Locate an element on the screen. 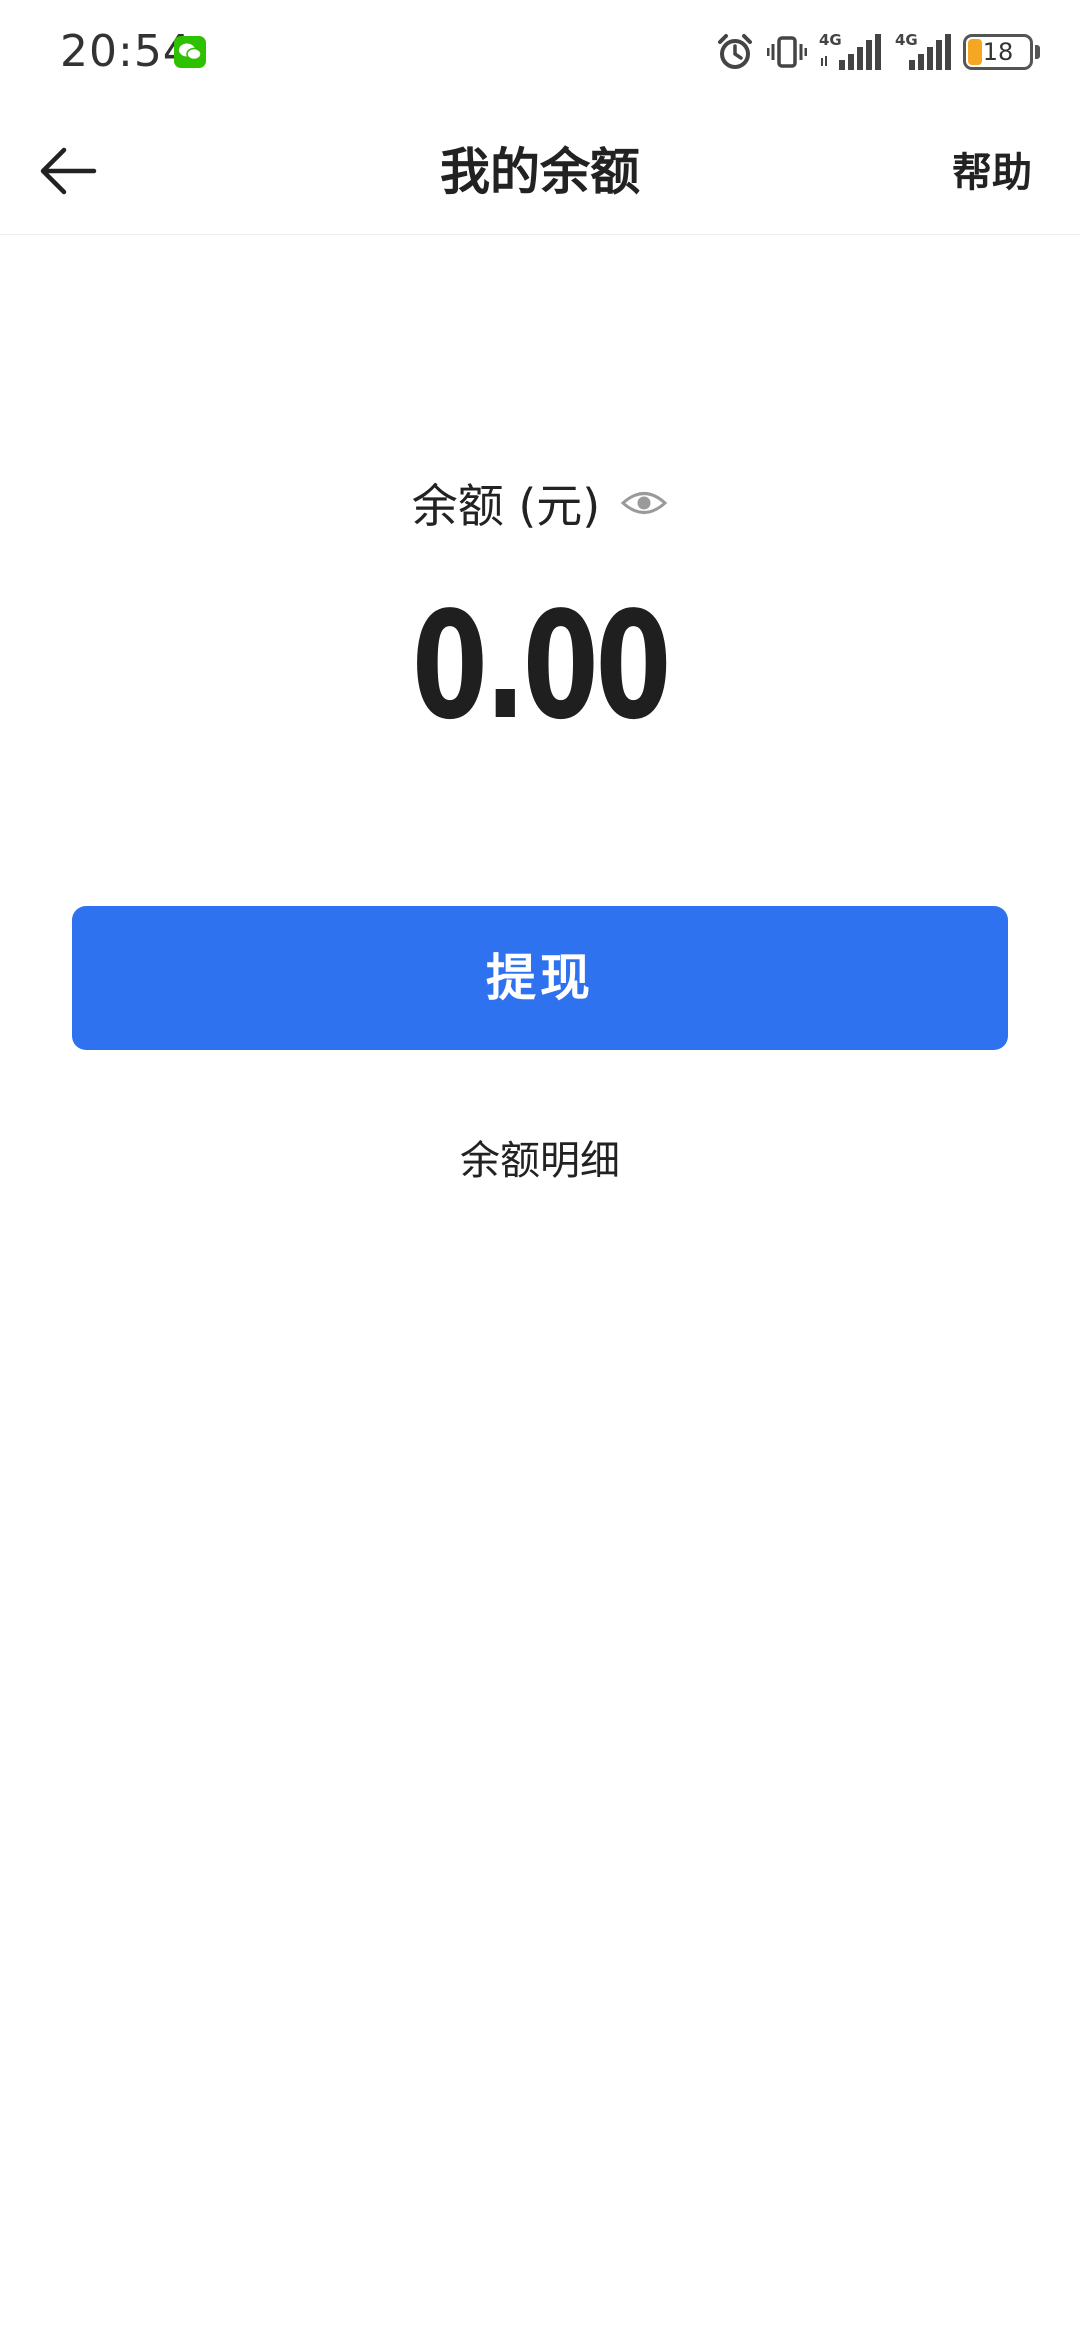  status-bar: 20:54 4G 4G 18 is located at coordinates (540, 52).